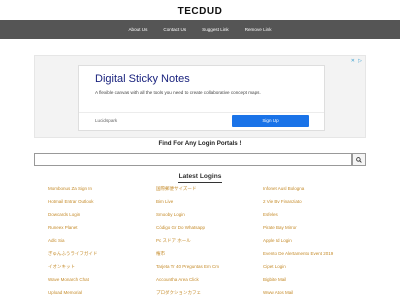 This screenshot has height=296, width=400. Describe the element at coordinates (258, 29) in the screenshot. I see `nav-remove-link: Remove Link` at that location.